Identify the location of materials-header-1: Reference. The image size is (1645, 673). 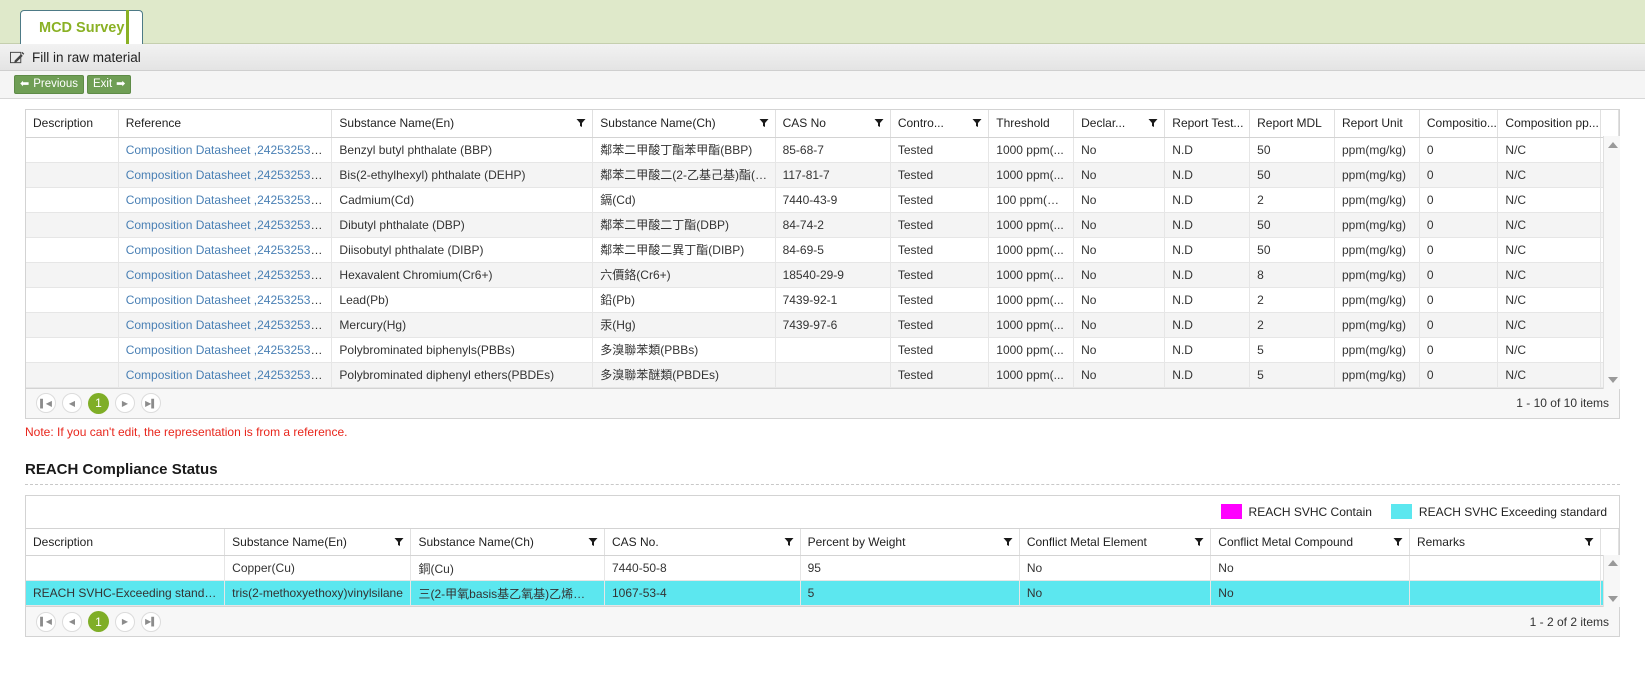
(225, 124).